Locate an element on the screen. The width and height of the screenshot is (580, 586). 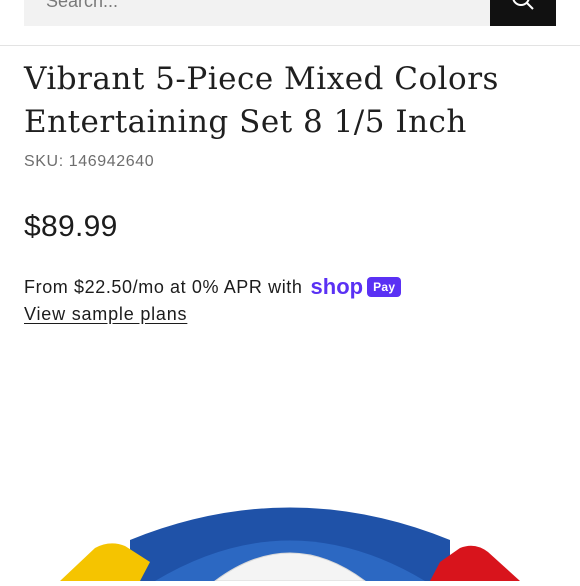
search-input is located at coordinates (257, 6).